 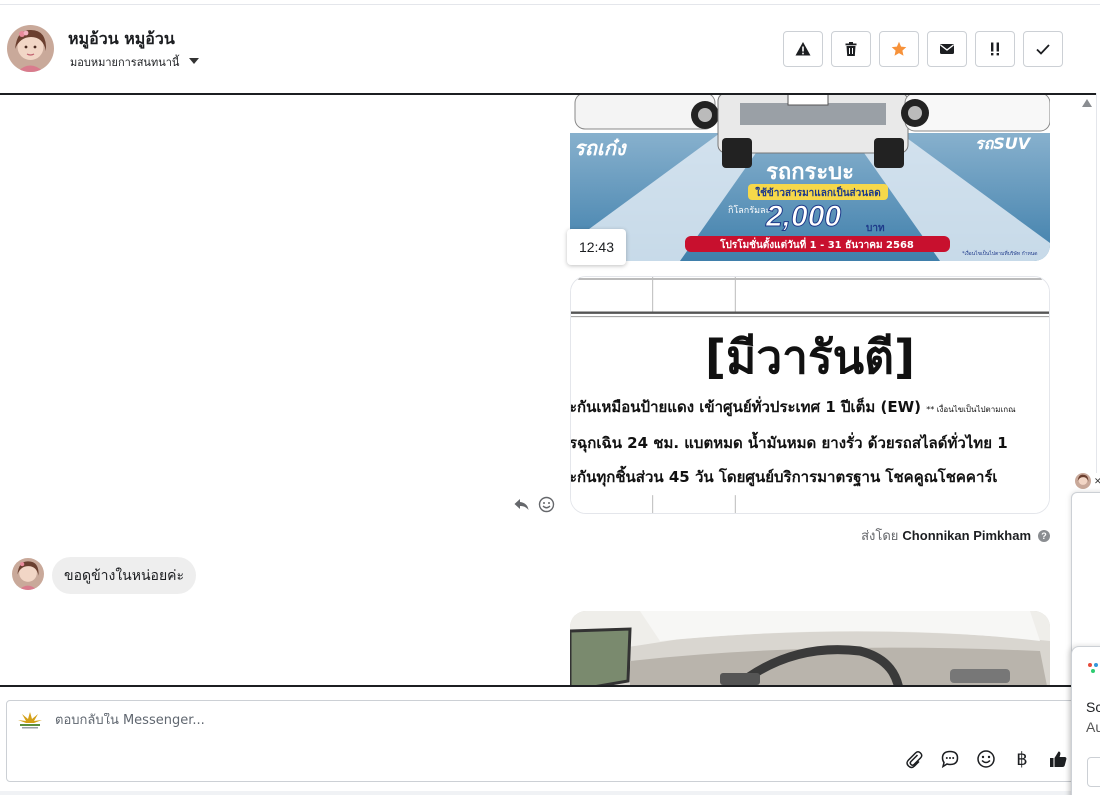 I want to click on reply-composer: ฿, so click(x=541, y=741).